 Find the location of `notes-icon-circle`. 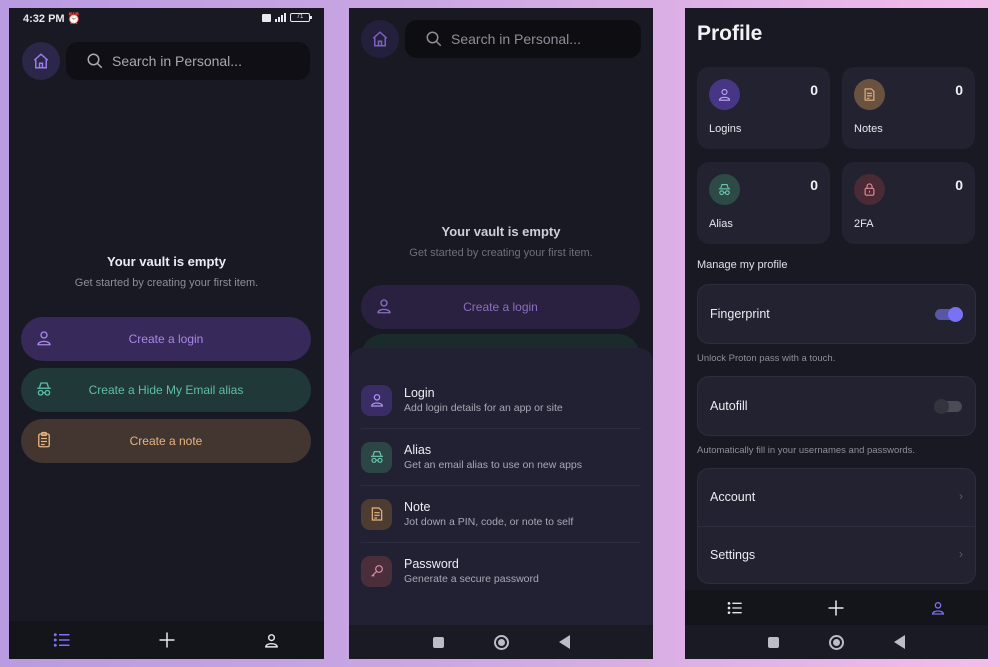

notes-icon-circle is located at coordinates (869, 94).